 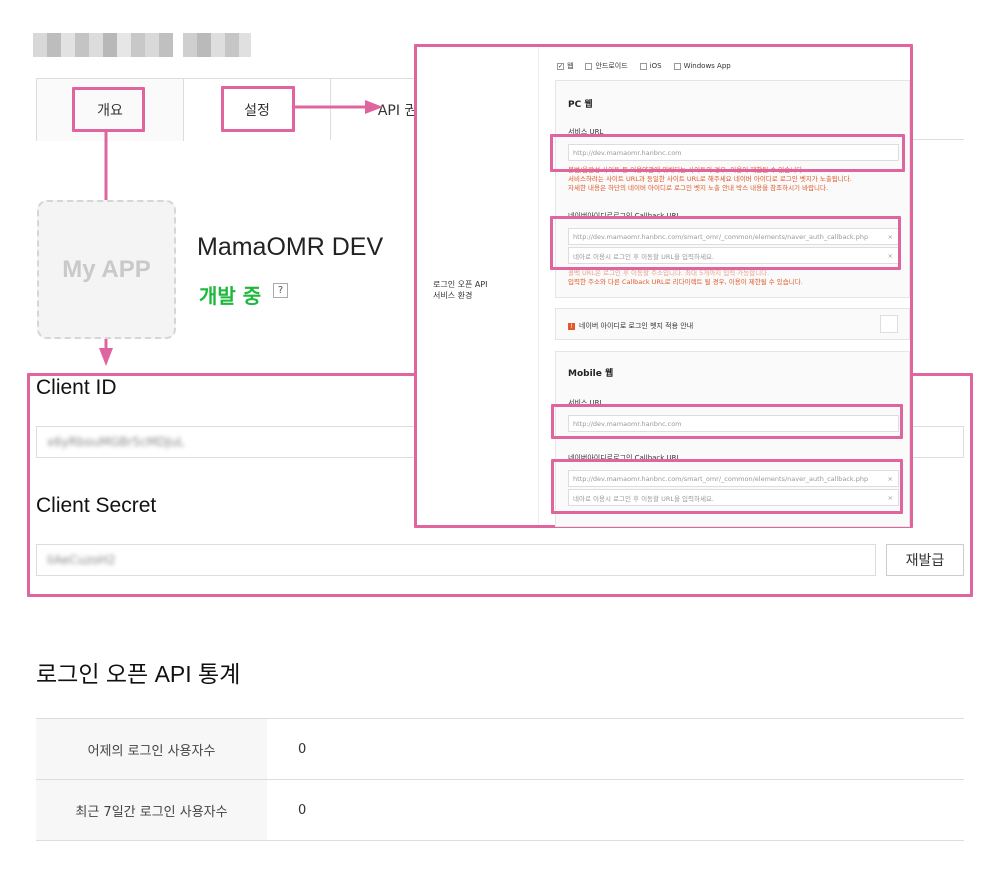 I want to click on pc-service-url-highlight, so click(x=727, y=153).